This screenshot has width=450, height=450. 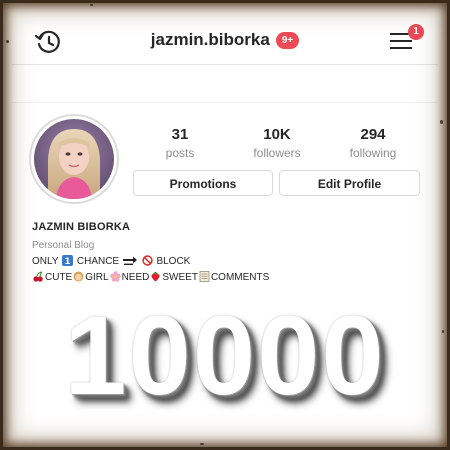 What do you see at coordinates (349, 183) in the screenshot?
I see `edit-profile-button: Edit Profile` at bounding box center [349, 183].